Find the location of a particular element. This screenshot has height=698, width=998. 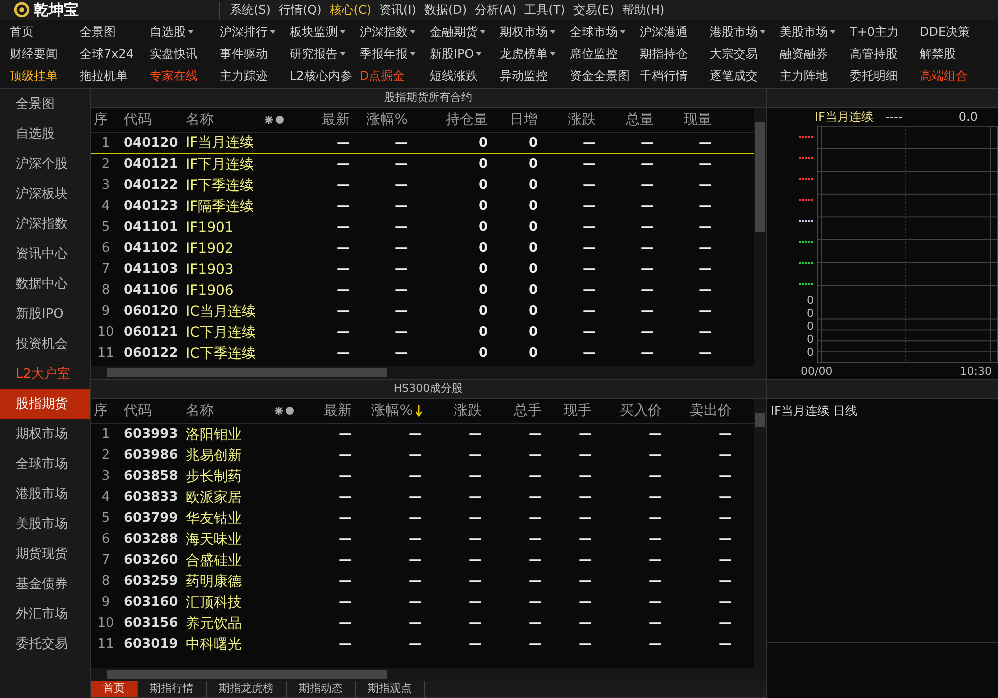

nav-link: 顶级挂单 is located at coordinates (34, 76).